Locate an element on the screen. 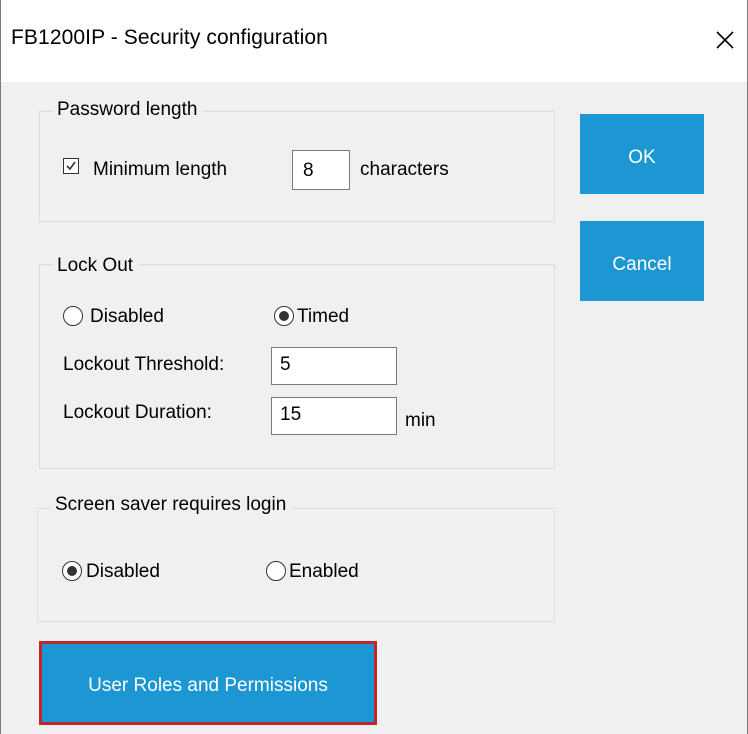 Image resolution: width=748 pixels, height=734 pixels. user-roles-button: User Roles and Permissions is located at coordinates (208, 683).